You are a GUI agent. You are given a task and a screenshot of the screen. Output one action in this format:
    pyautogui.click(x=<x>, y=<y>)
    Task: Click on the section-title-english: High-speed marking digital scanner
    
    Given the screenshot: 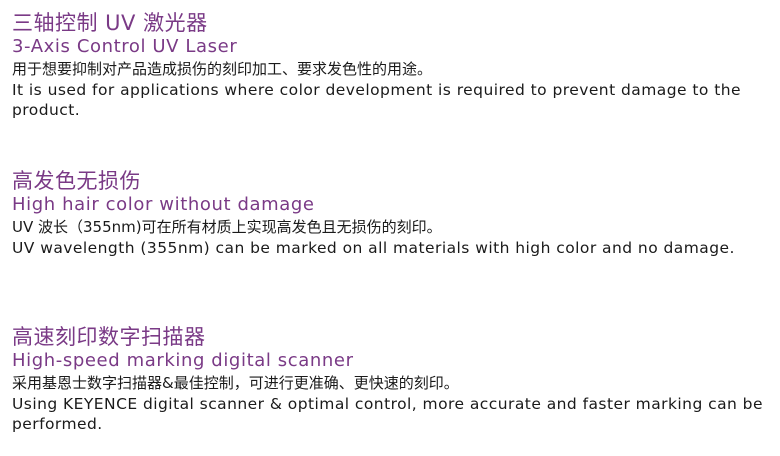 What is the action you would take?
    pyautogui.click(x=183, y=360)
    